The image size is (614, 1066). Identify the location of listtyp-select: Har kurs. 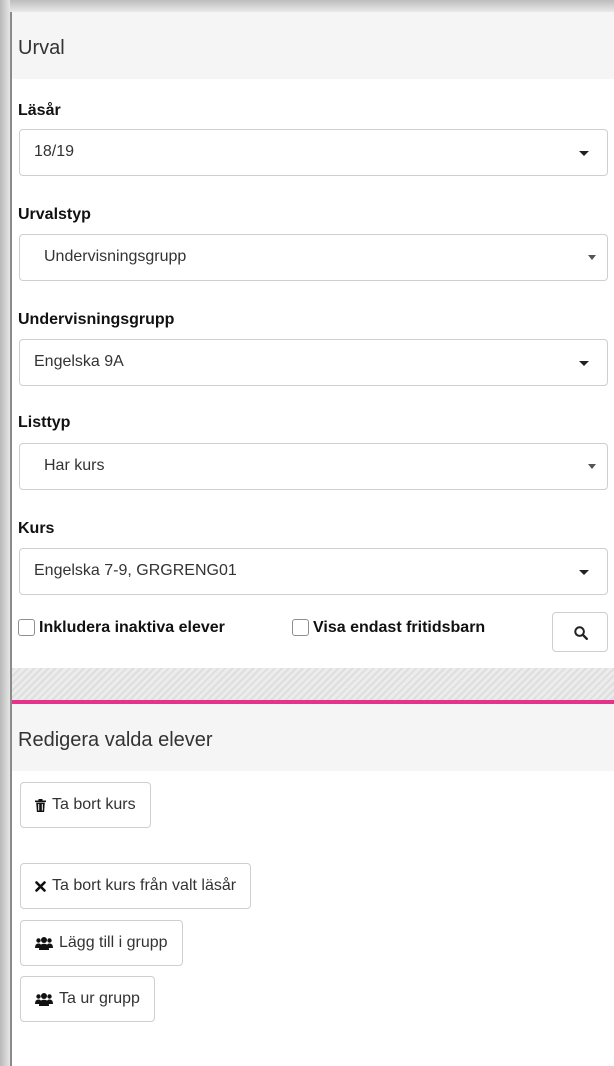
(313, 466).